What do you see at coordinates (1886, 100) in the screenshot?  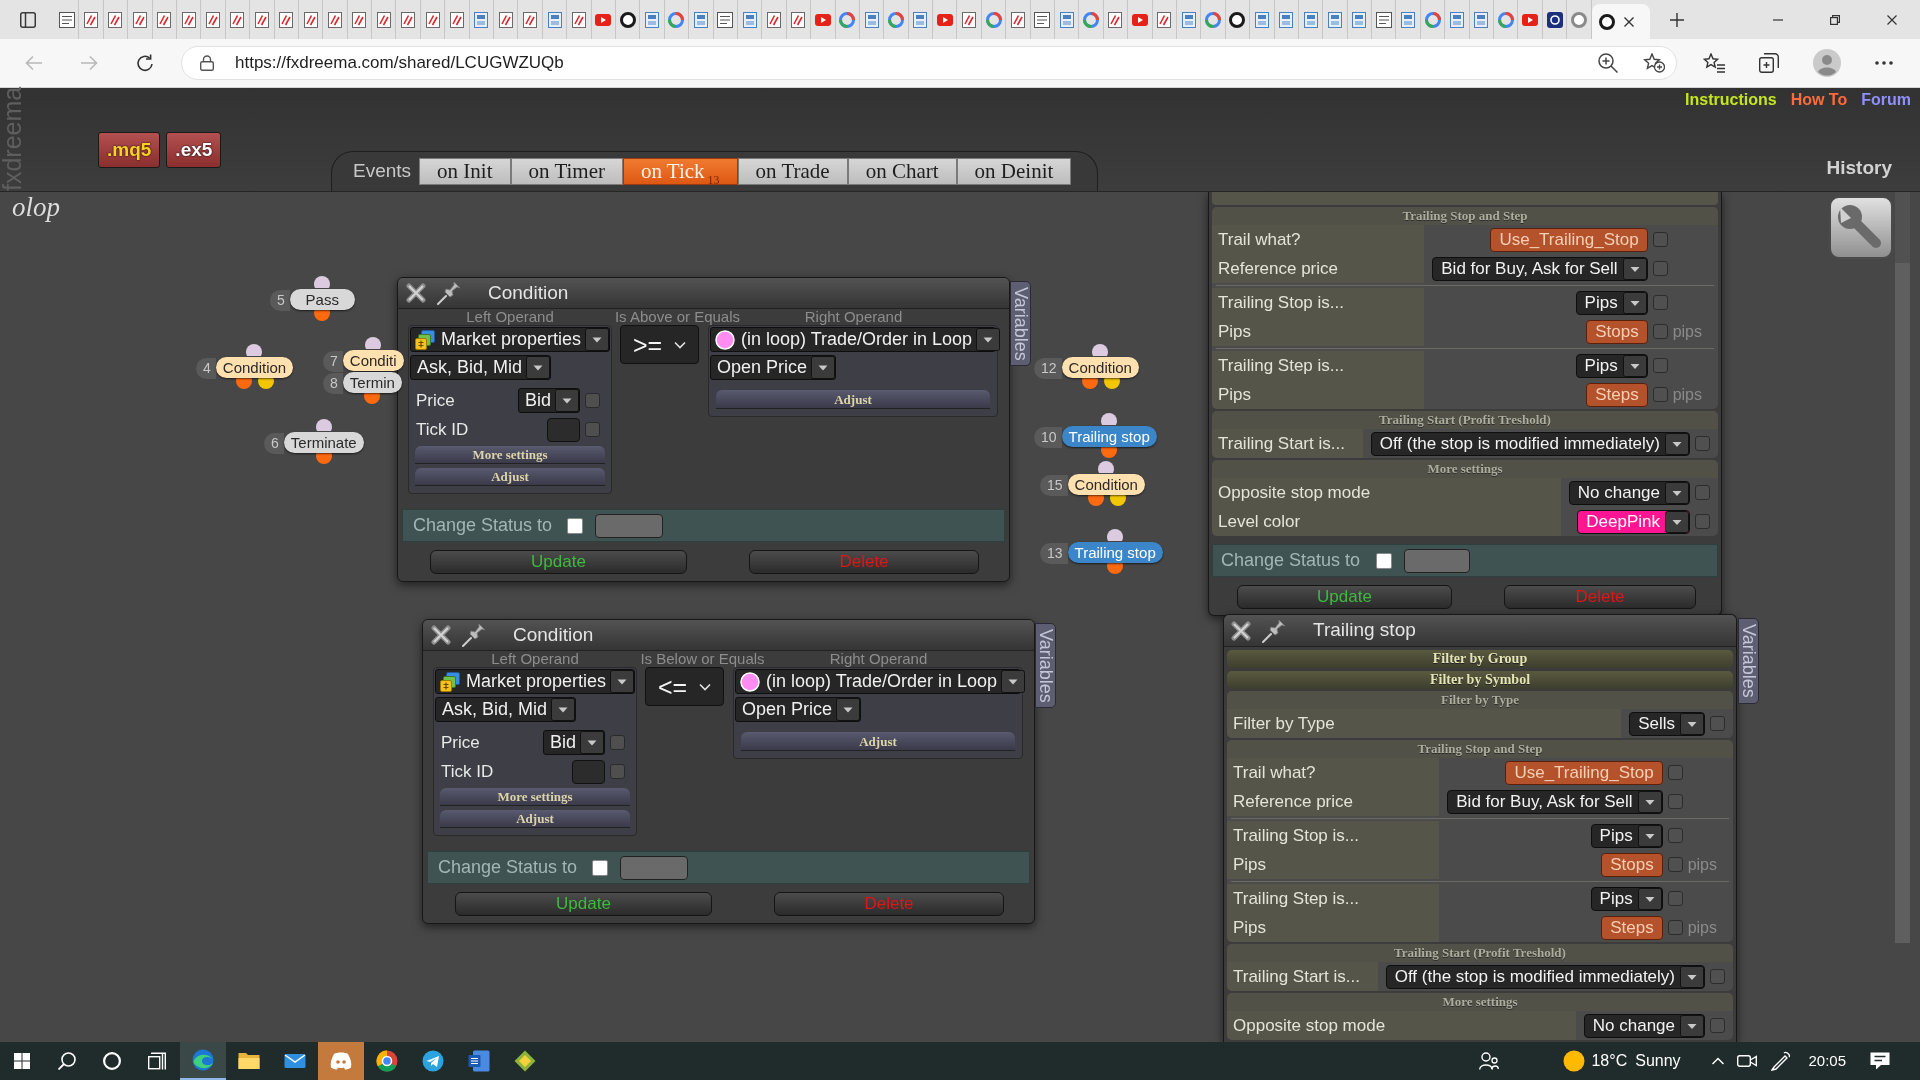 I see `nav-link: Forum` at bounding box center [1886, 100].